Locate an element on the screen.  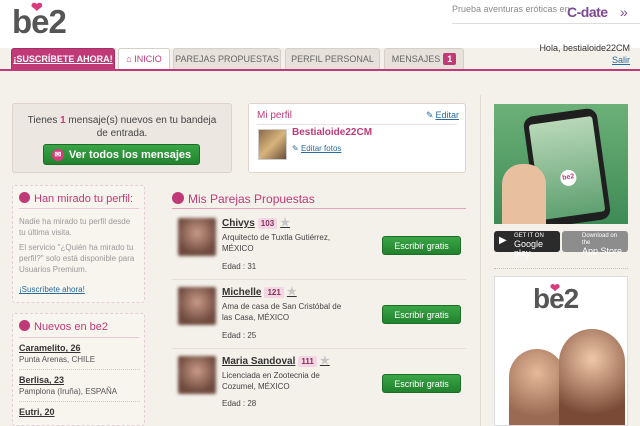
matches-divider is located at coordinates (319, 208).